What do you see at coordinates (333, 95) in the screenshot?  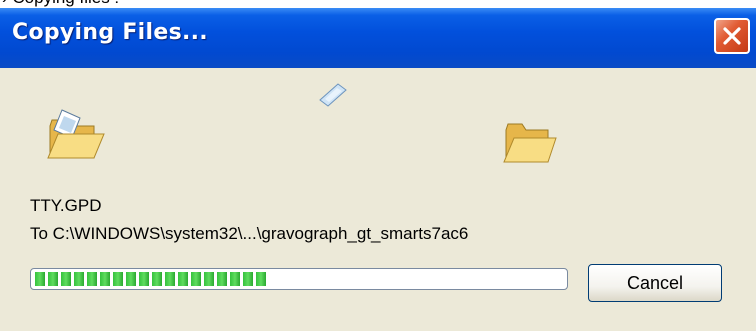 I see `flying-document-icon` at bounding box center [333, 95].